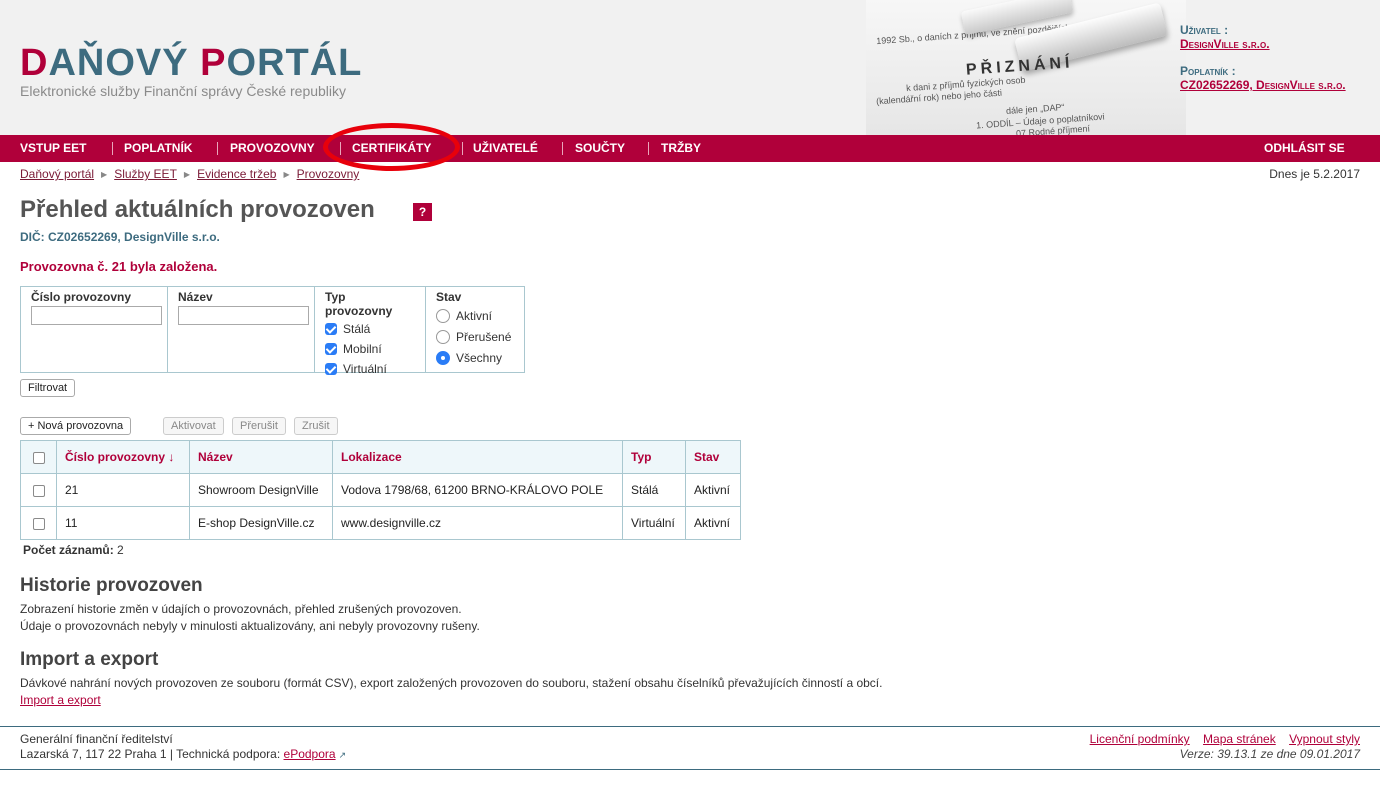 This screenshot has height=789, width=1380. Describe the element at coordinates (48, 388) in the screenshot. I see `filter-button: Filtrovat` at that location.